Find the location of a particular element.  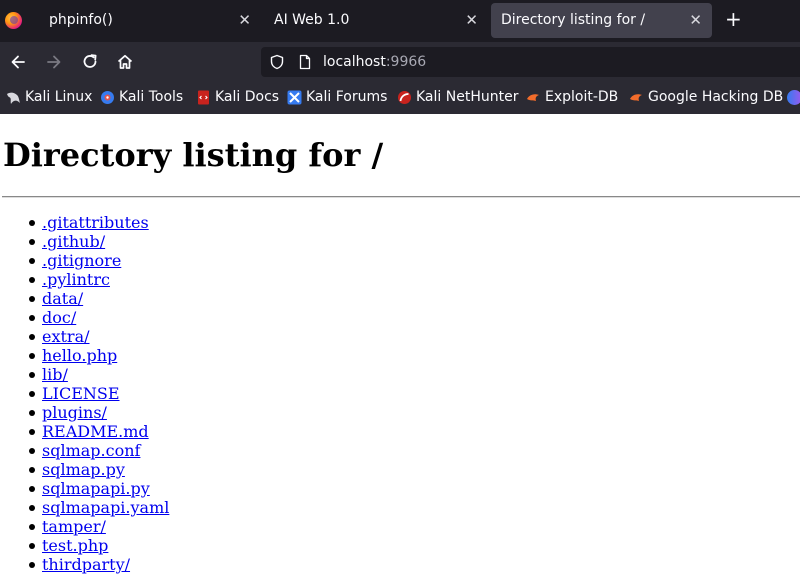

list-item: plugins/ is located at coordinates (98, 412).